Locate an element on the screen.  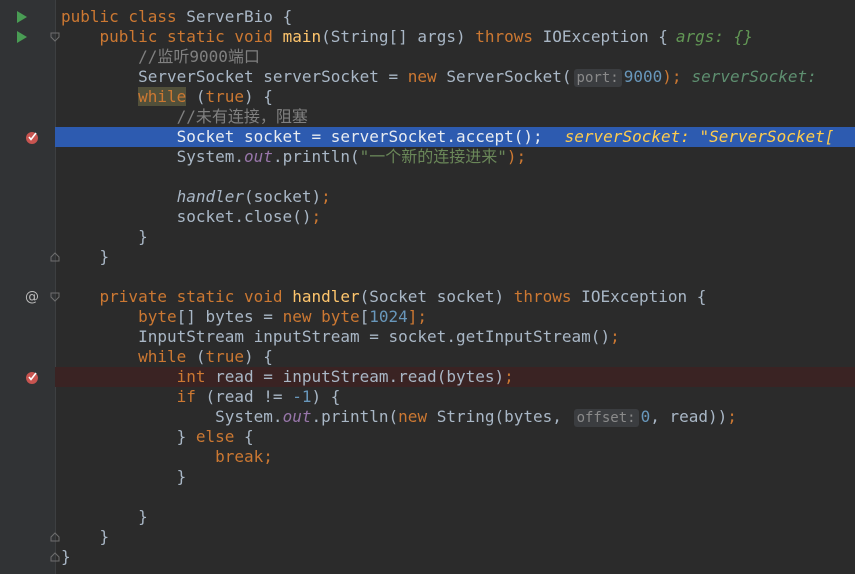
code-line-12: } is located at coordinates (427, 237).